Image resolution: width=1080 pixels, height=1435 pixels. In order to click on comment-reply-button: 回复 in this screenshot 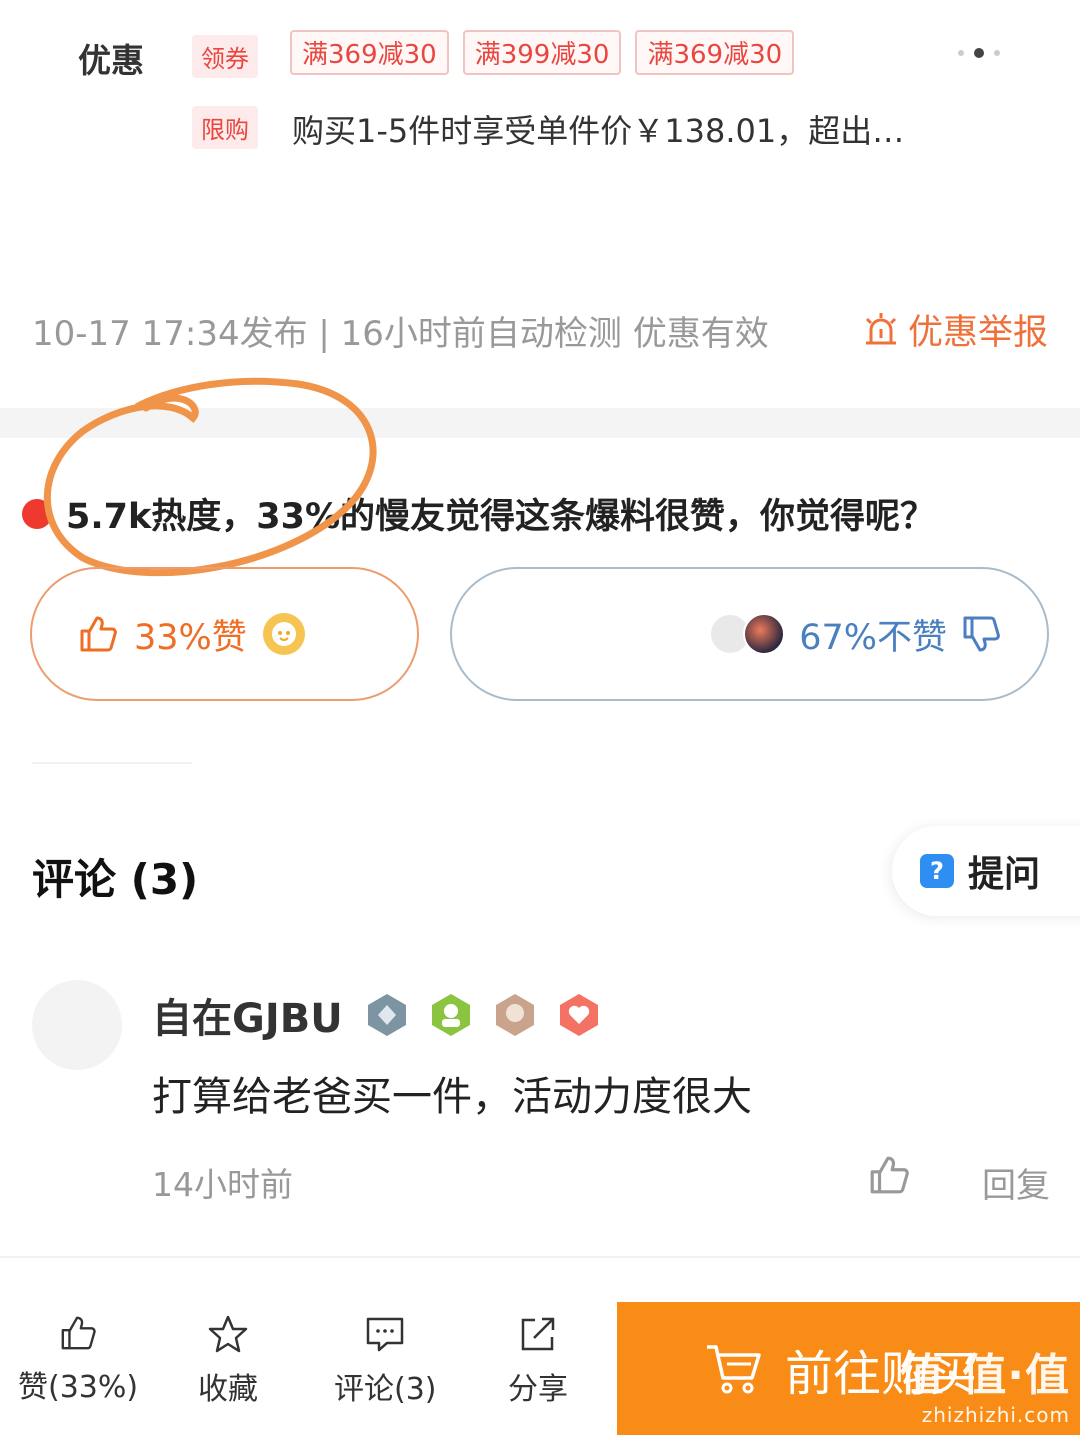, I will do `click(1016, 1182)`.